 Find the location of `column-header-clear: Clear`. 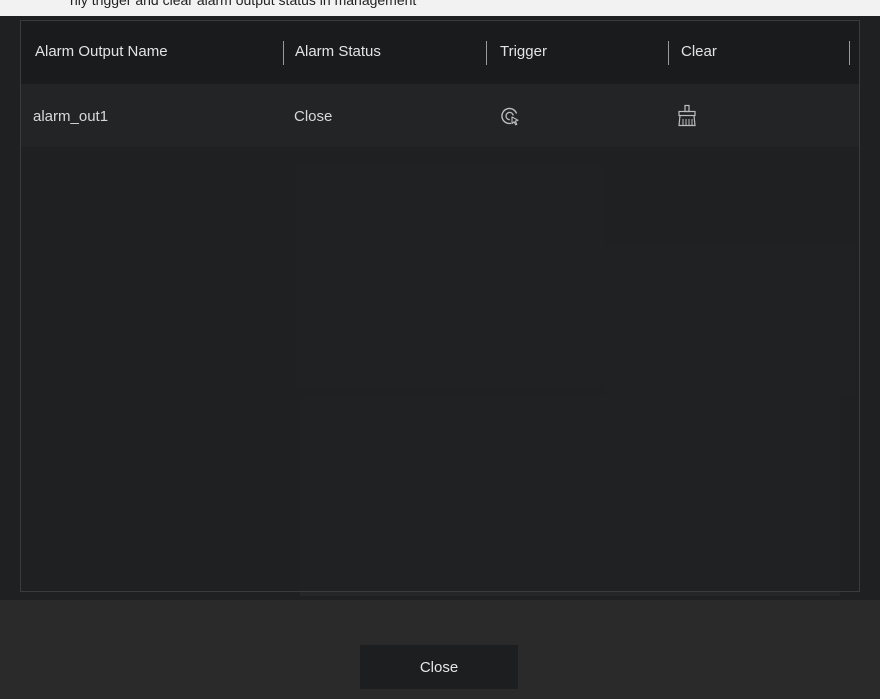

column-header-clear: Clear is located at coordinates (699, 51).